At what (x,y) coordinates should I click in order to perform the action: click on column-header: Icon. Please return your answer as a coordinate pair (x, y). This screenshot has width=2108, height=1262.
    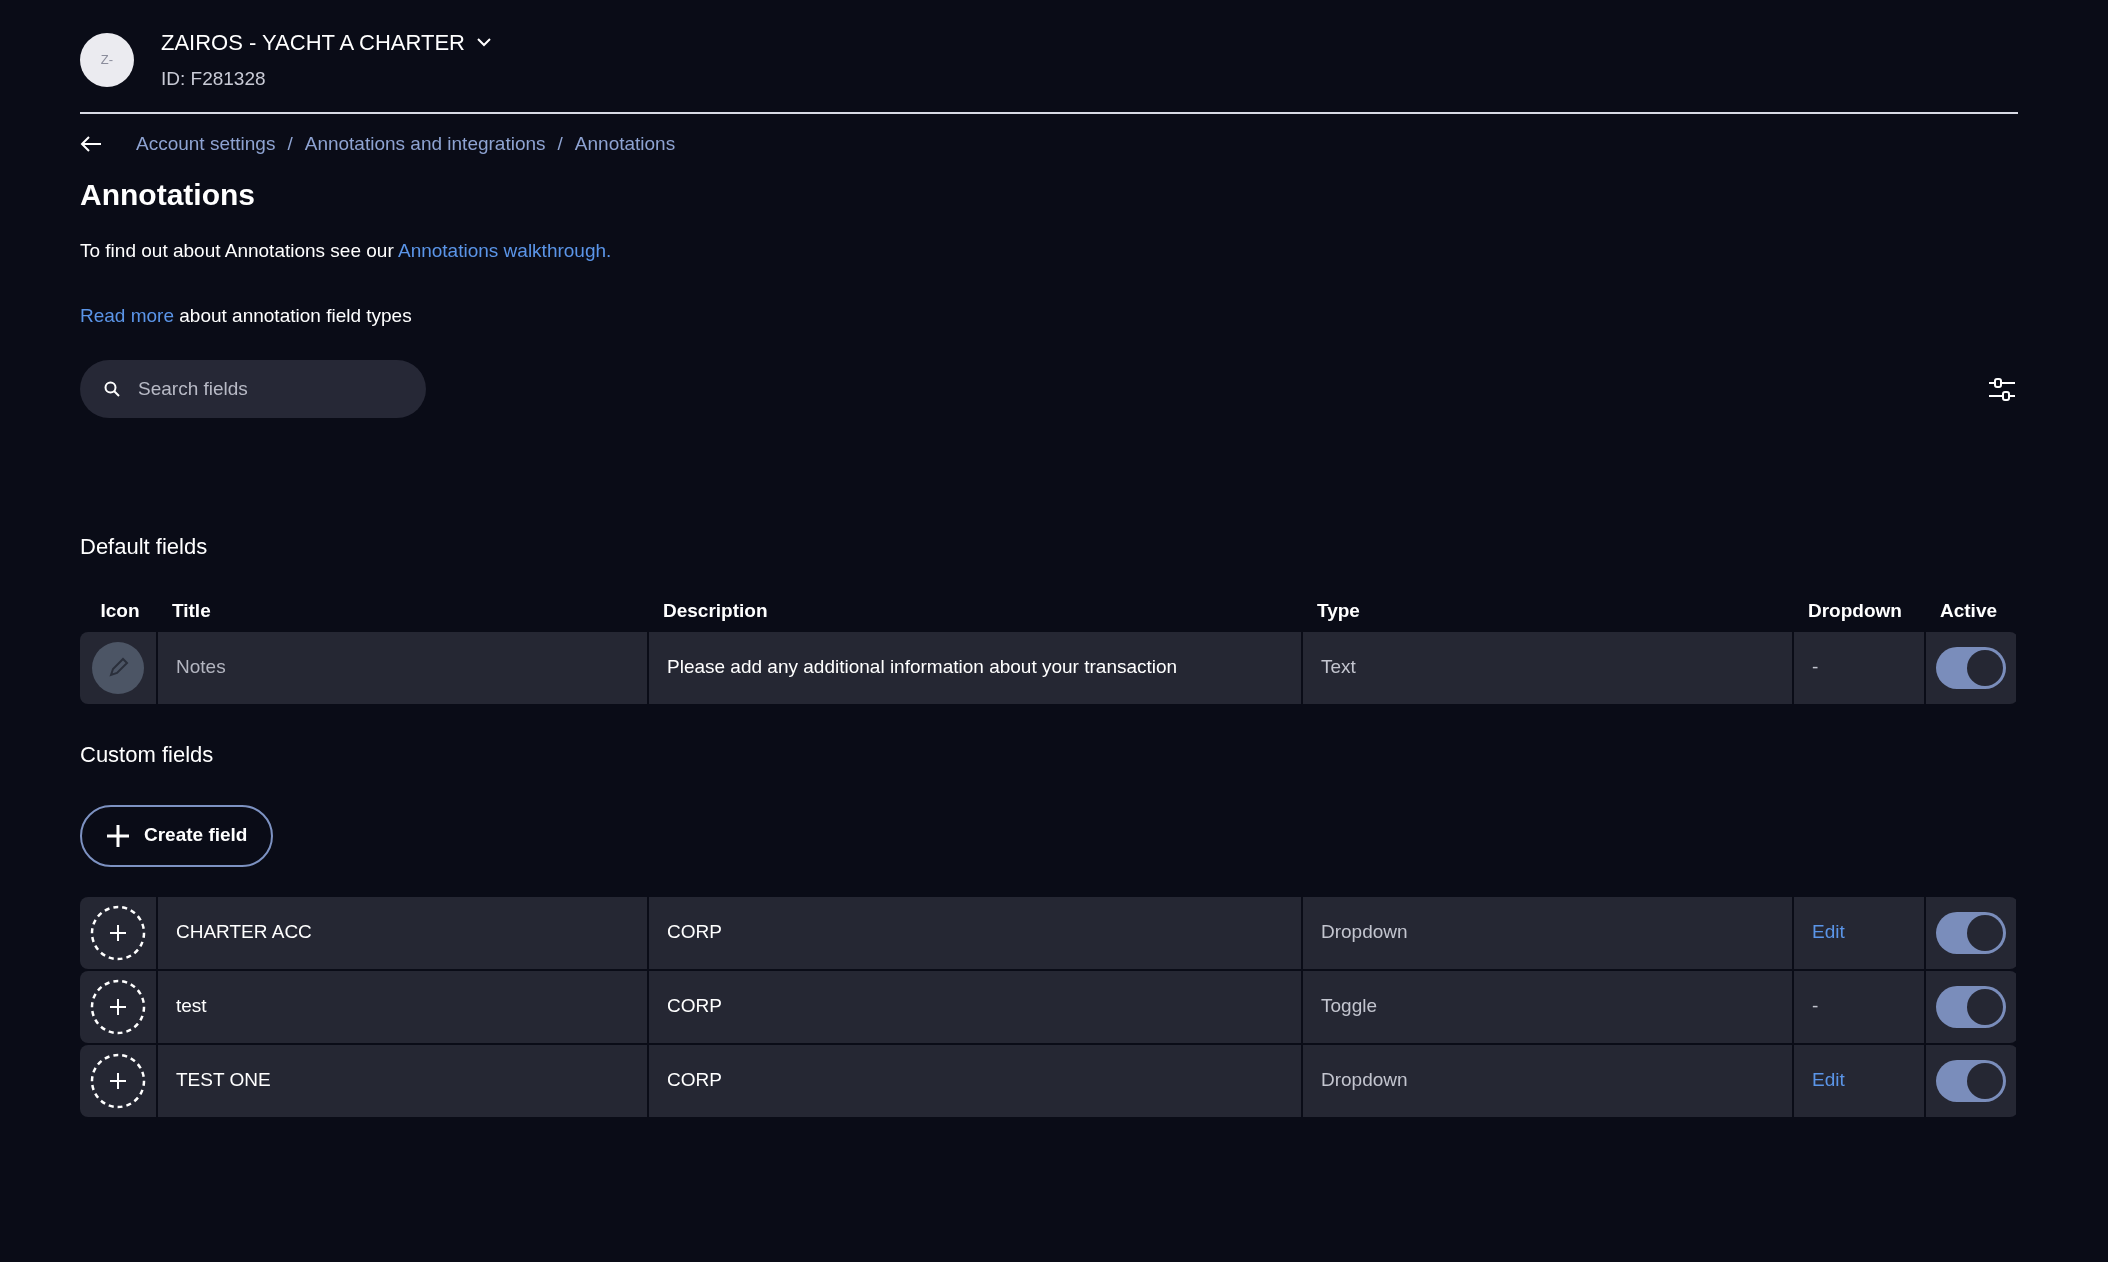
    Looking at the image, I should click on (120, 611).